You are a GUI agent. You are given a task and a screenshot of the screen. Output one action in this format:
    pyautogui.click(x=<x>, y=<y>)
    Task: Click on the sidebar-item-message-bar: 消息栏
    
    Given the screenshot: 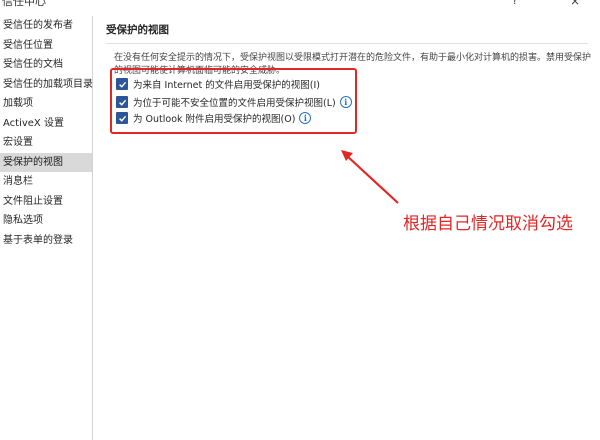 What is the action you would take?
    pyautogui.click(x=46, y=182)
    